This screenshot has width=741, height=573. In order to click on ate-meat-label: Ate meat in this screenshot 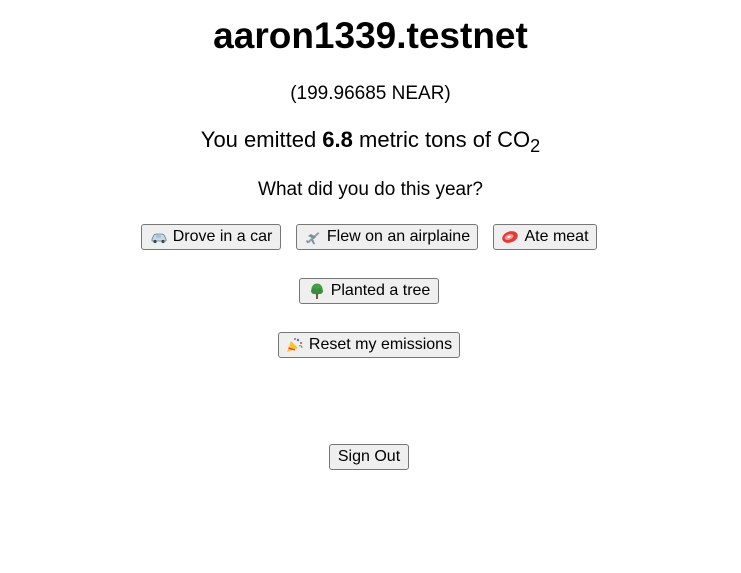, I will do `click(556, 236)`.